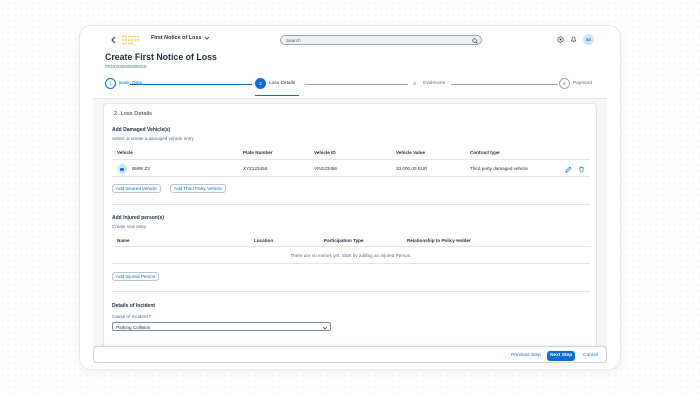 The image size is (700, 394). Describe the element at coordinates (344, 240) in the screenshot. I see `column-header: Participation Type` at that location.